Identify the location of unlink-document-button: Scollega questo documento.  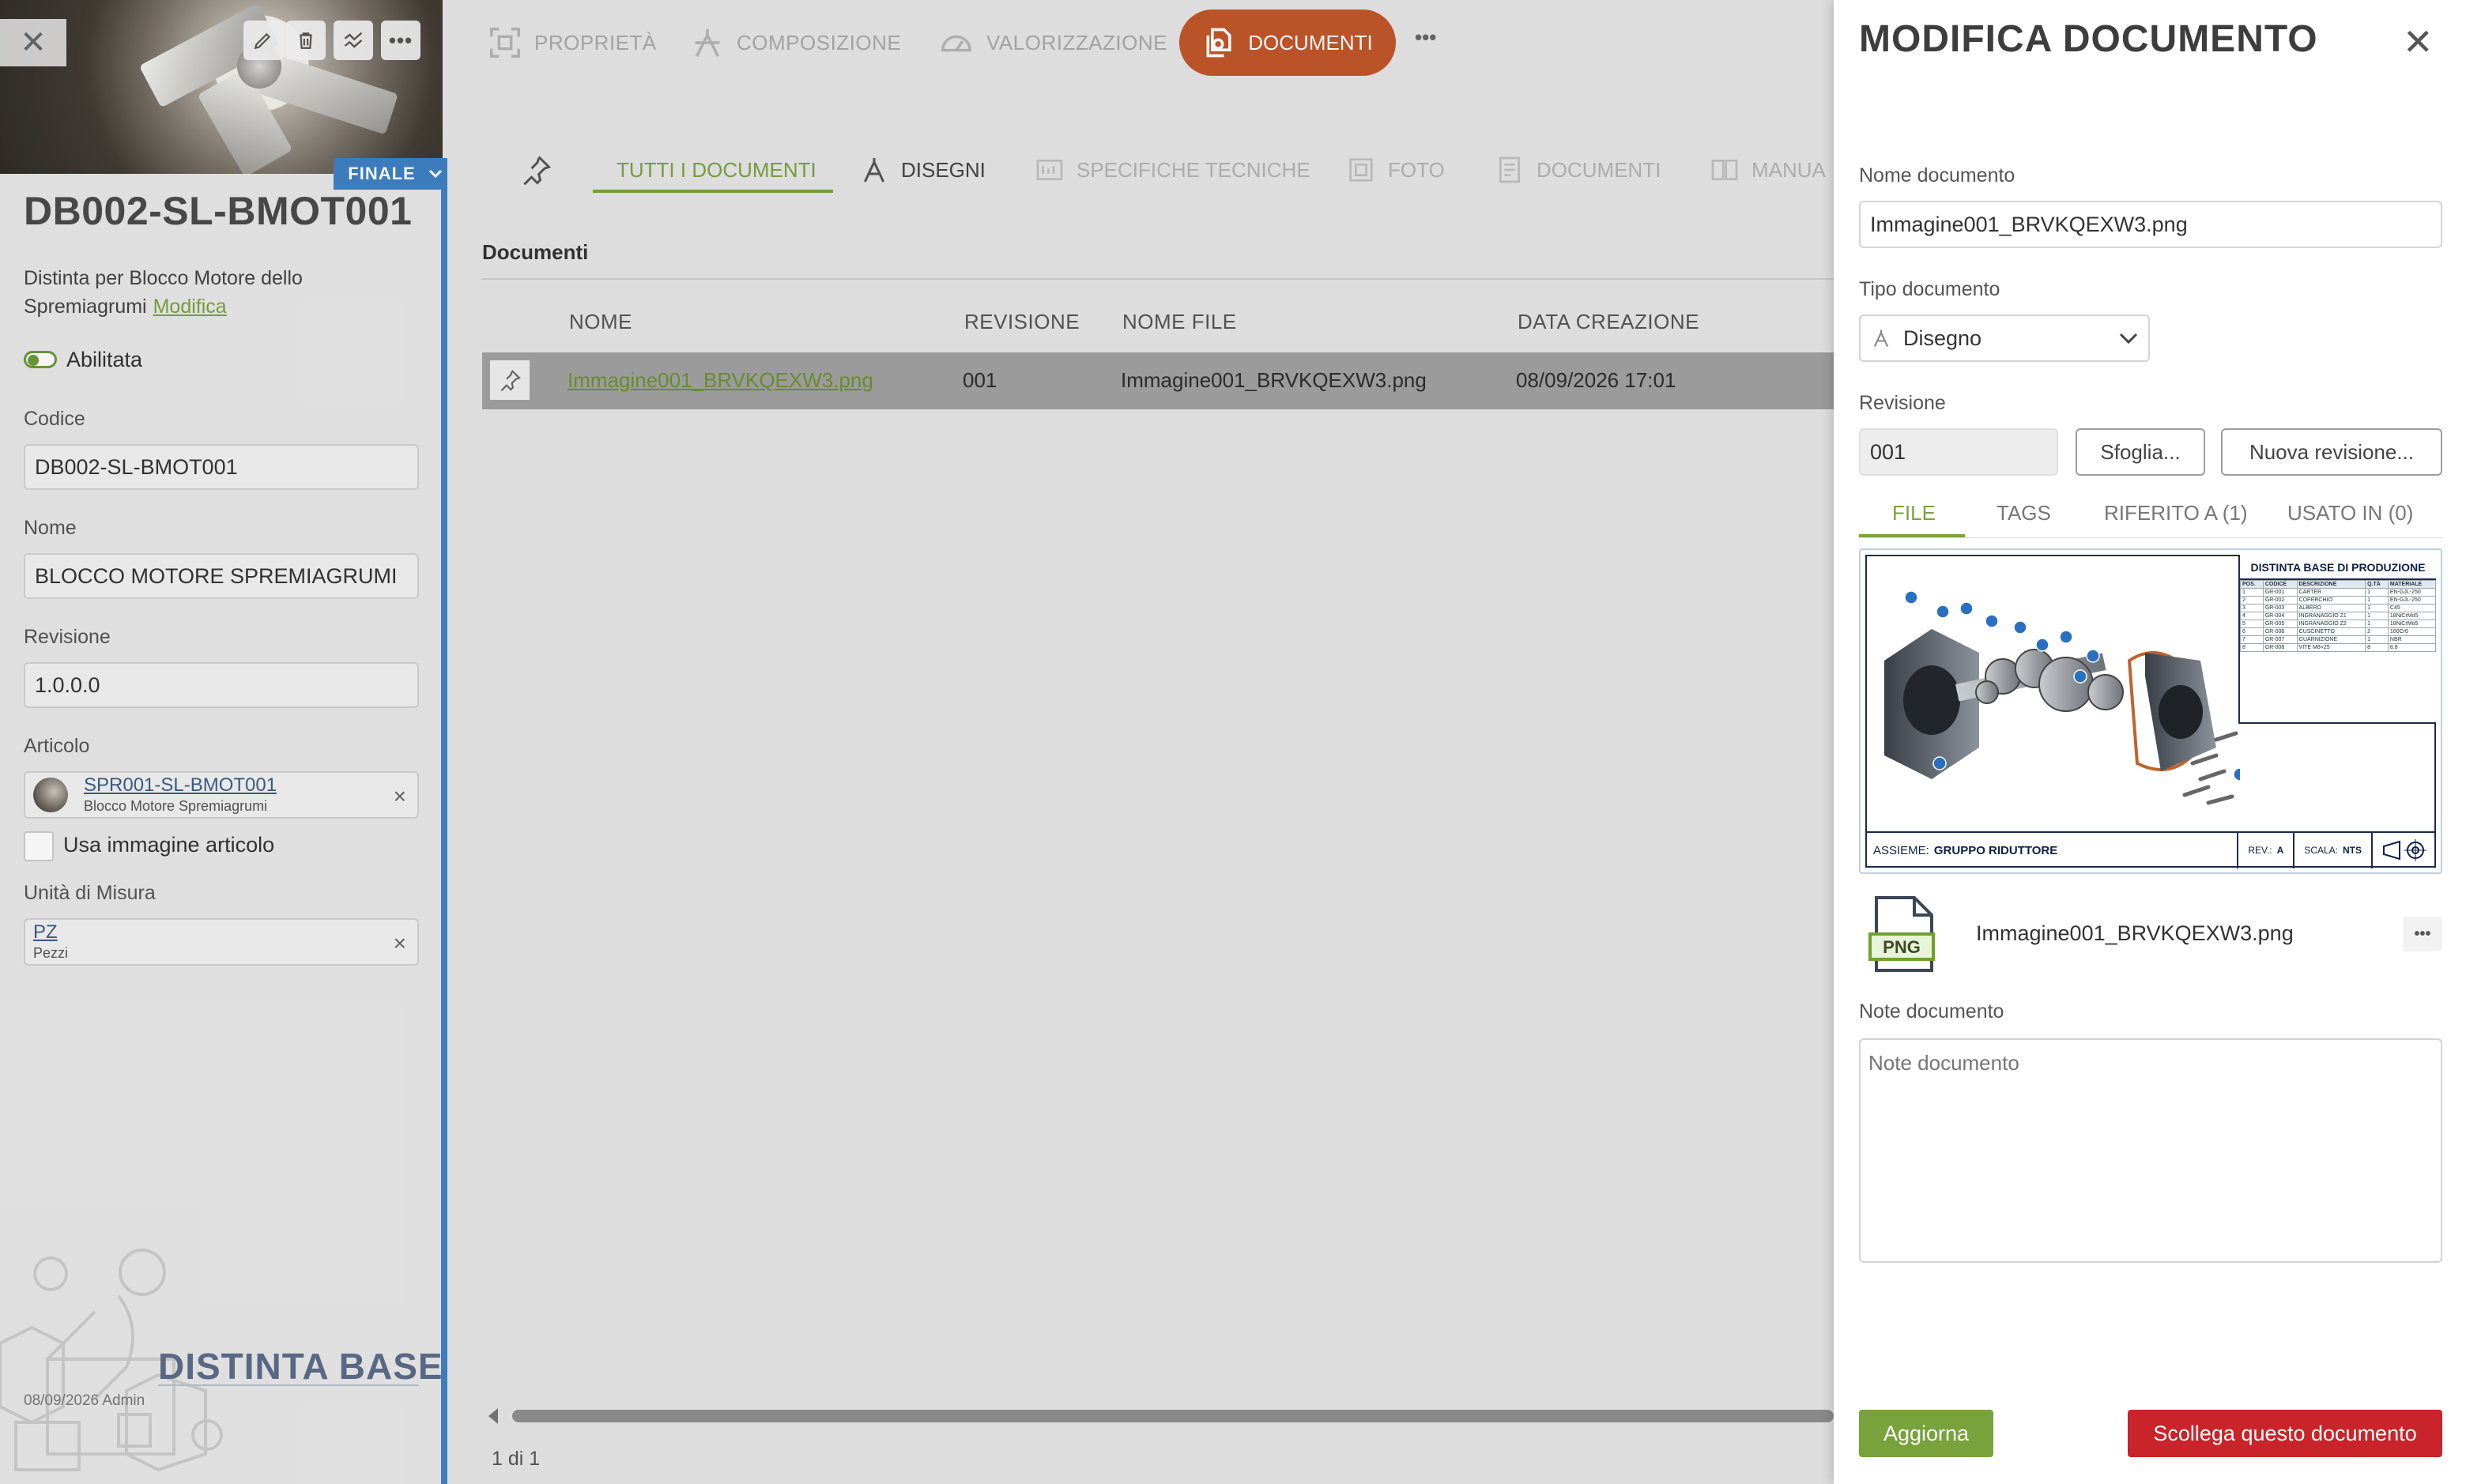
(2285, 1433).